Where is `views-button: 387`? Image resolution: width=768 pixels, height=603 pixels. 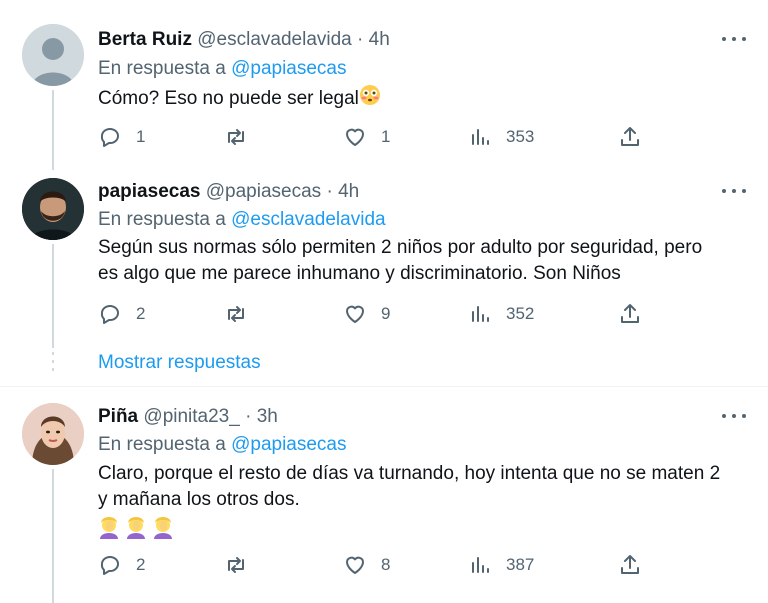
views-button: 387 is located at coordinates (501, 565).